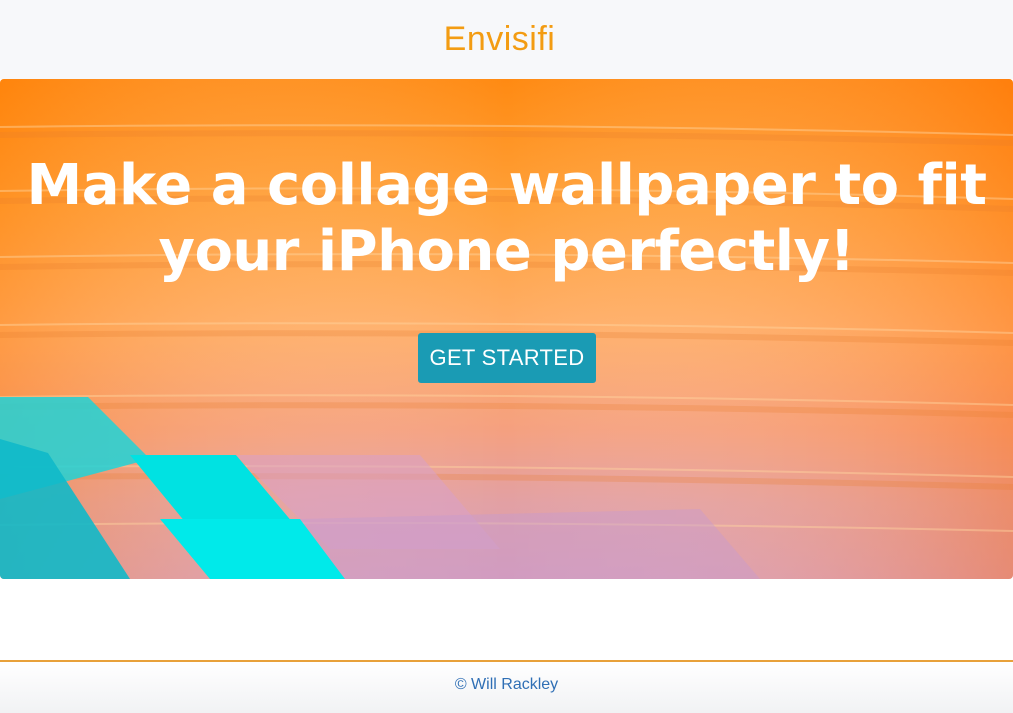  I want to click on footer-copyright: © Will Rackley, so click(506, 684).